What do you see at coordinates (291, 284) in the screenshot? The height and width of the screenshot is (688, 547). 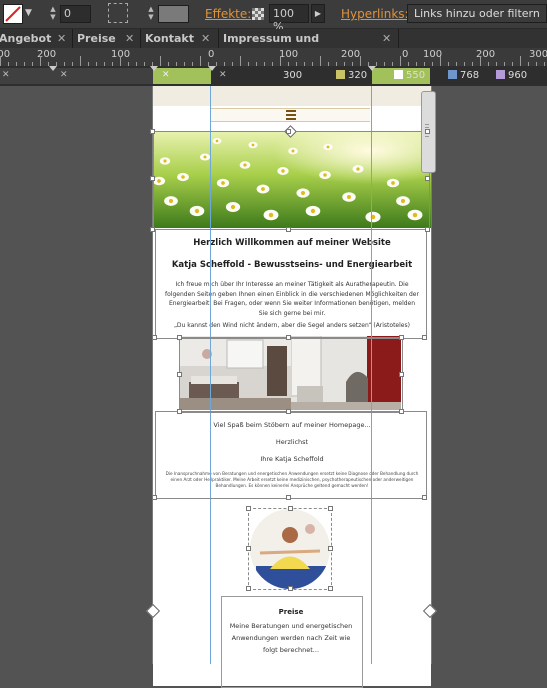 I see `selection-frame-text` at bounding box center [291, 284].